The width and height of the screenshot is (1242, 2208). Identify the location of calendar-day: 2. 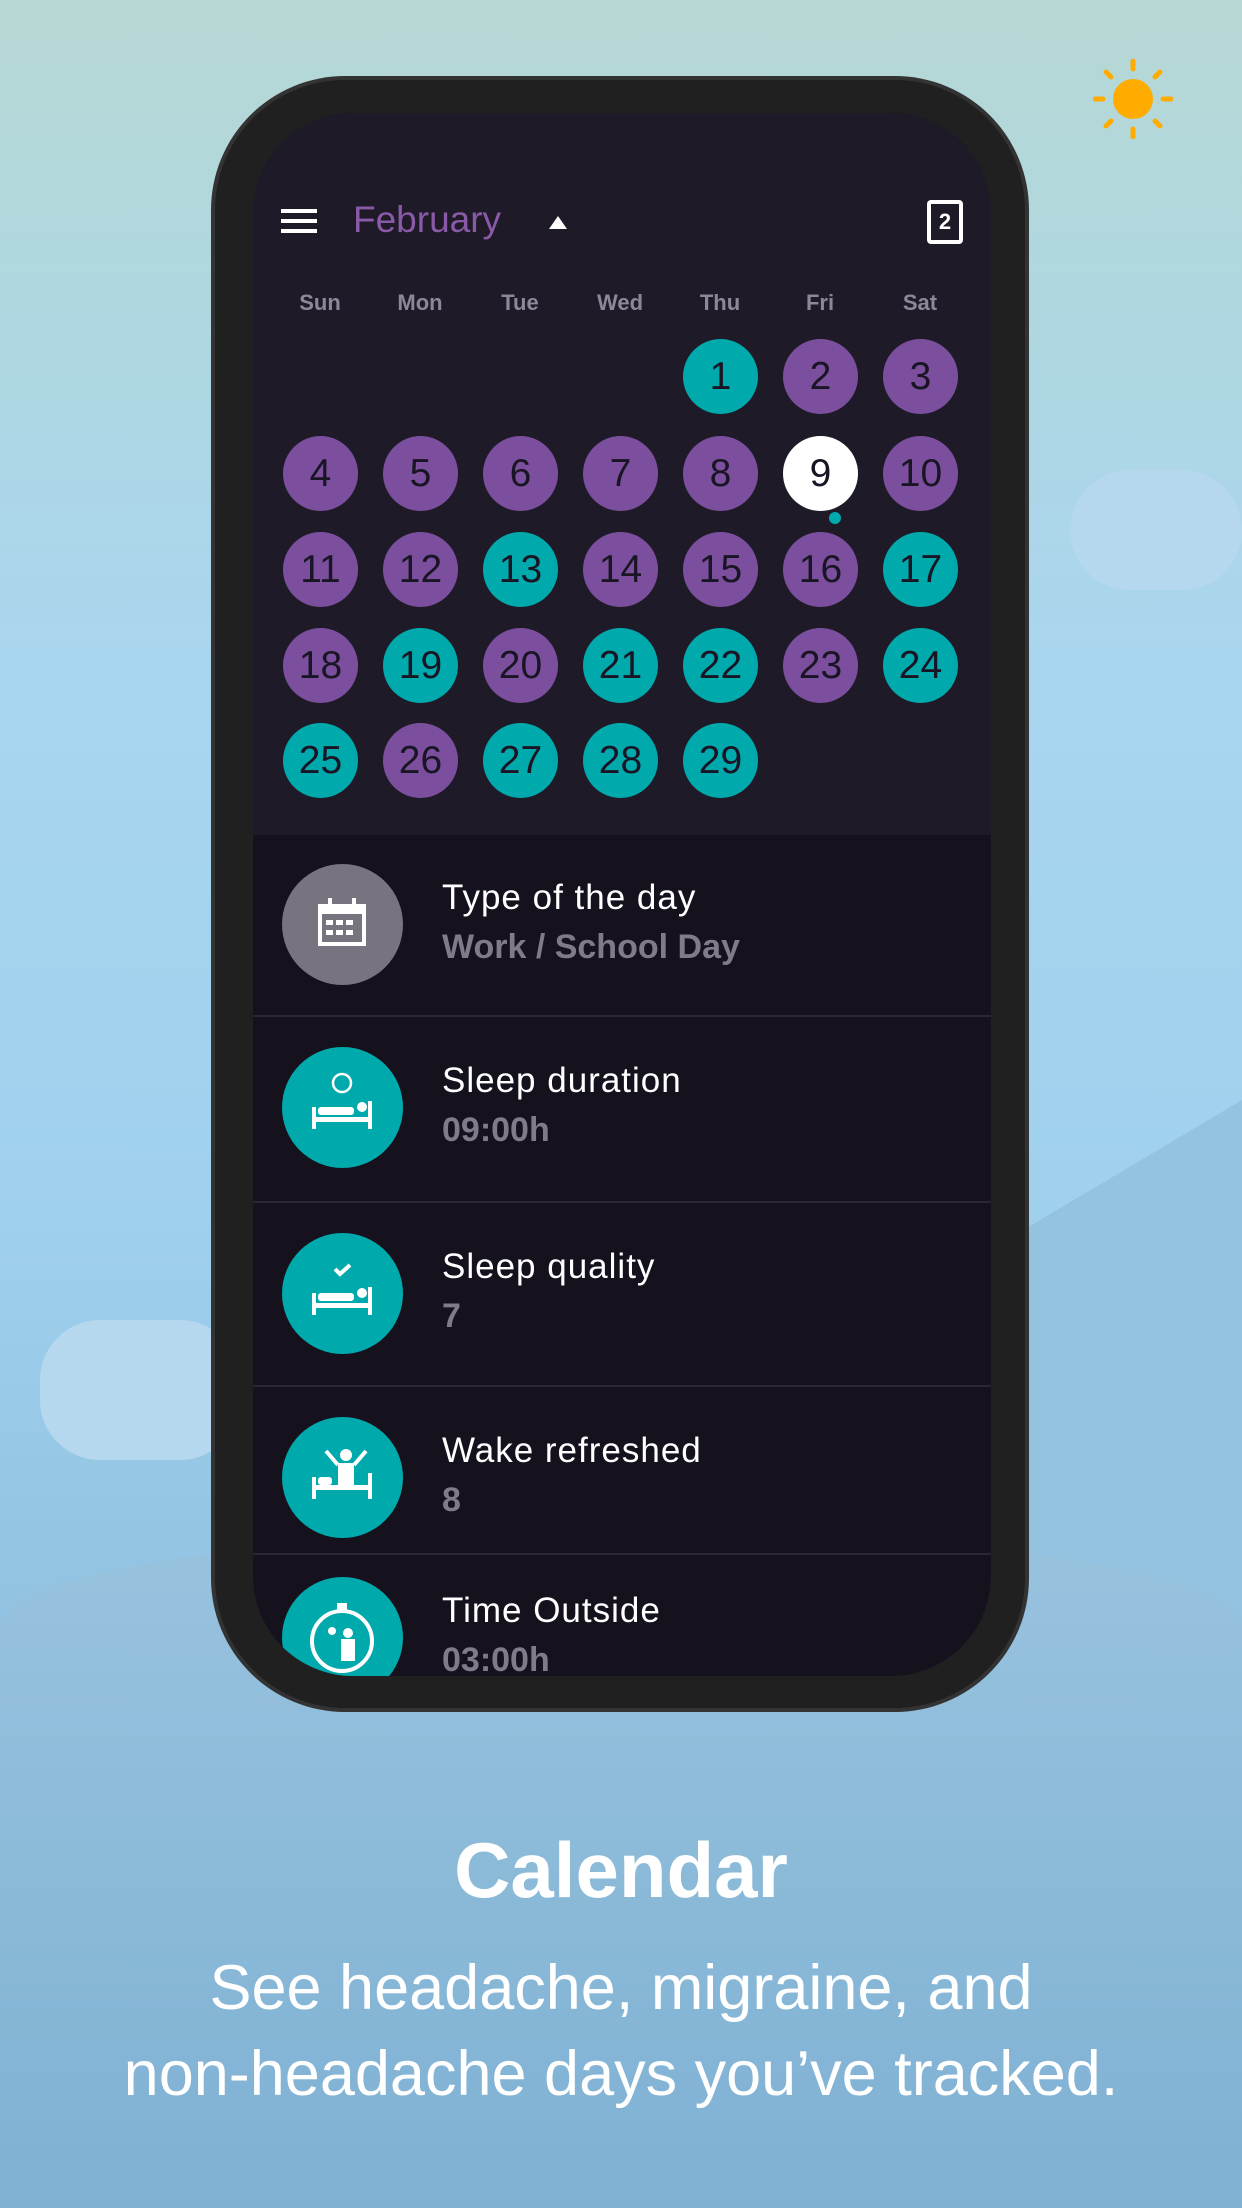
(820, 376).